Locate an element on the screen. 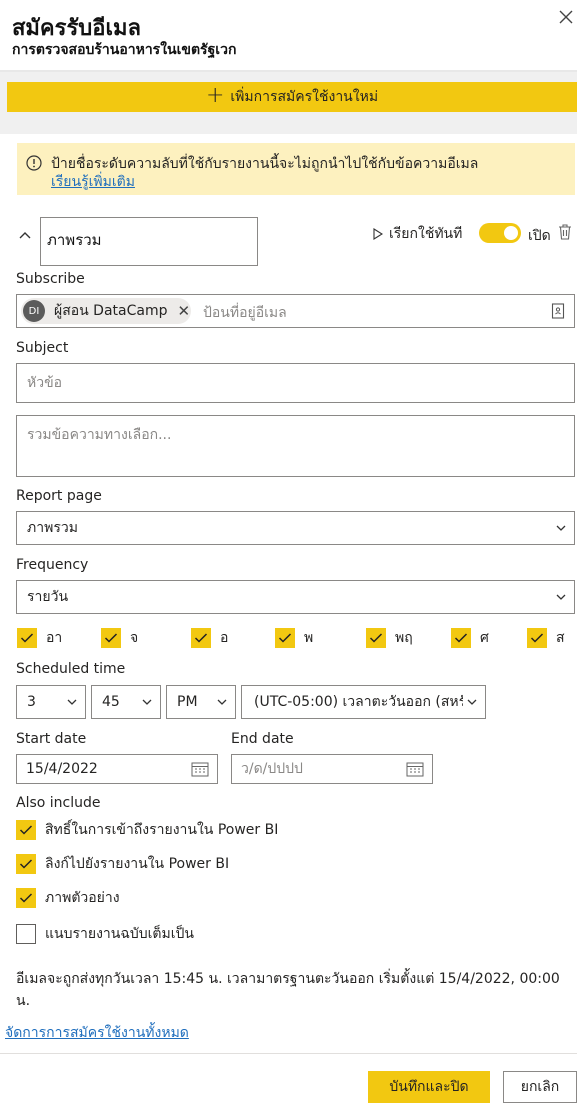 The width and height of the screenshot is (577, 1105). trash-icon is located at coordinates (565, 232).